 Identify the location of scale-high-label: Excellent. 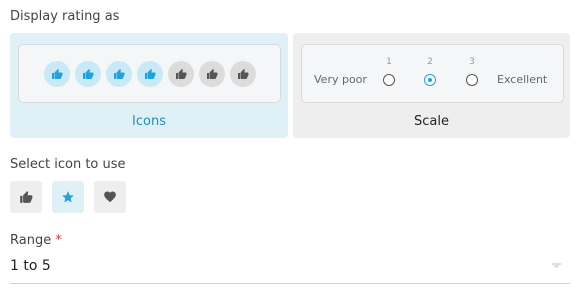
(522, 79).